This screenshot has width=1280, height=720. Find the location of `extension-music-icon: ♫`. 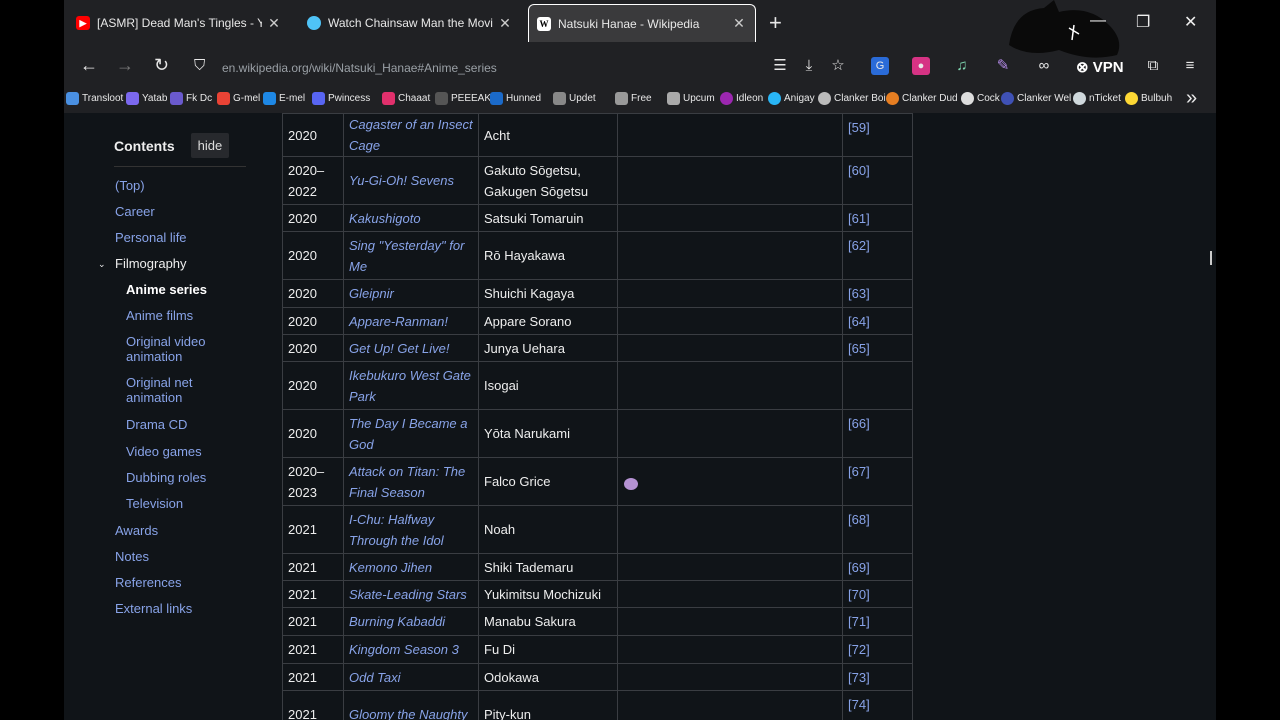

extension-music-icon: ♫ is located at coordinates (962, 66).